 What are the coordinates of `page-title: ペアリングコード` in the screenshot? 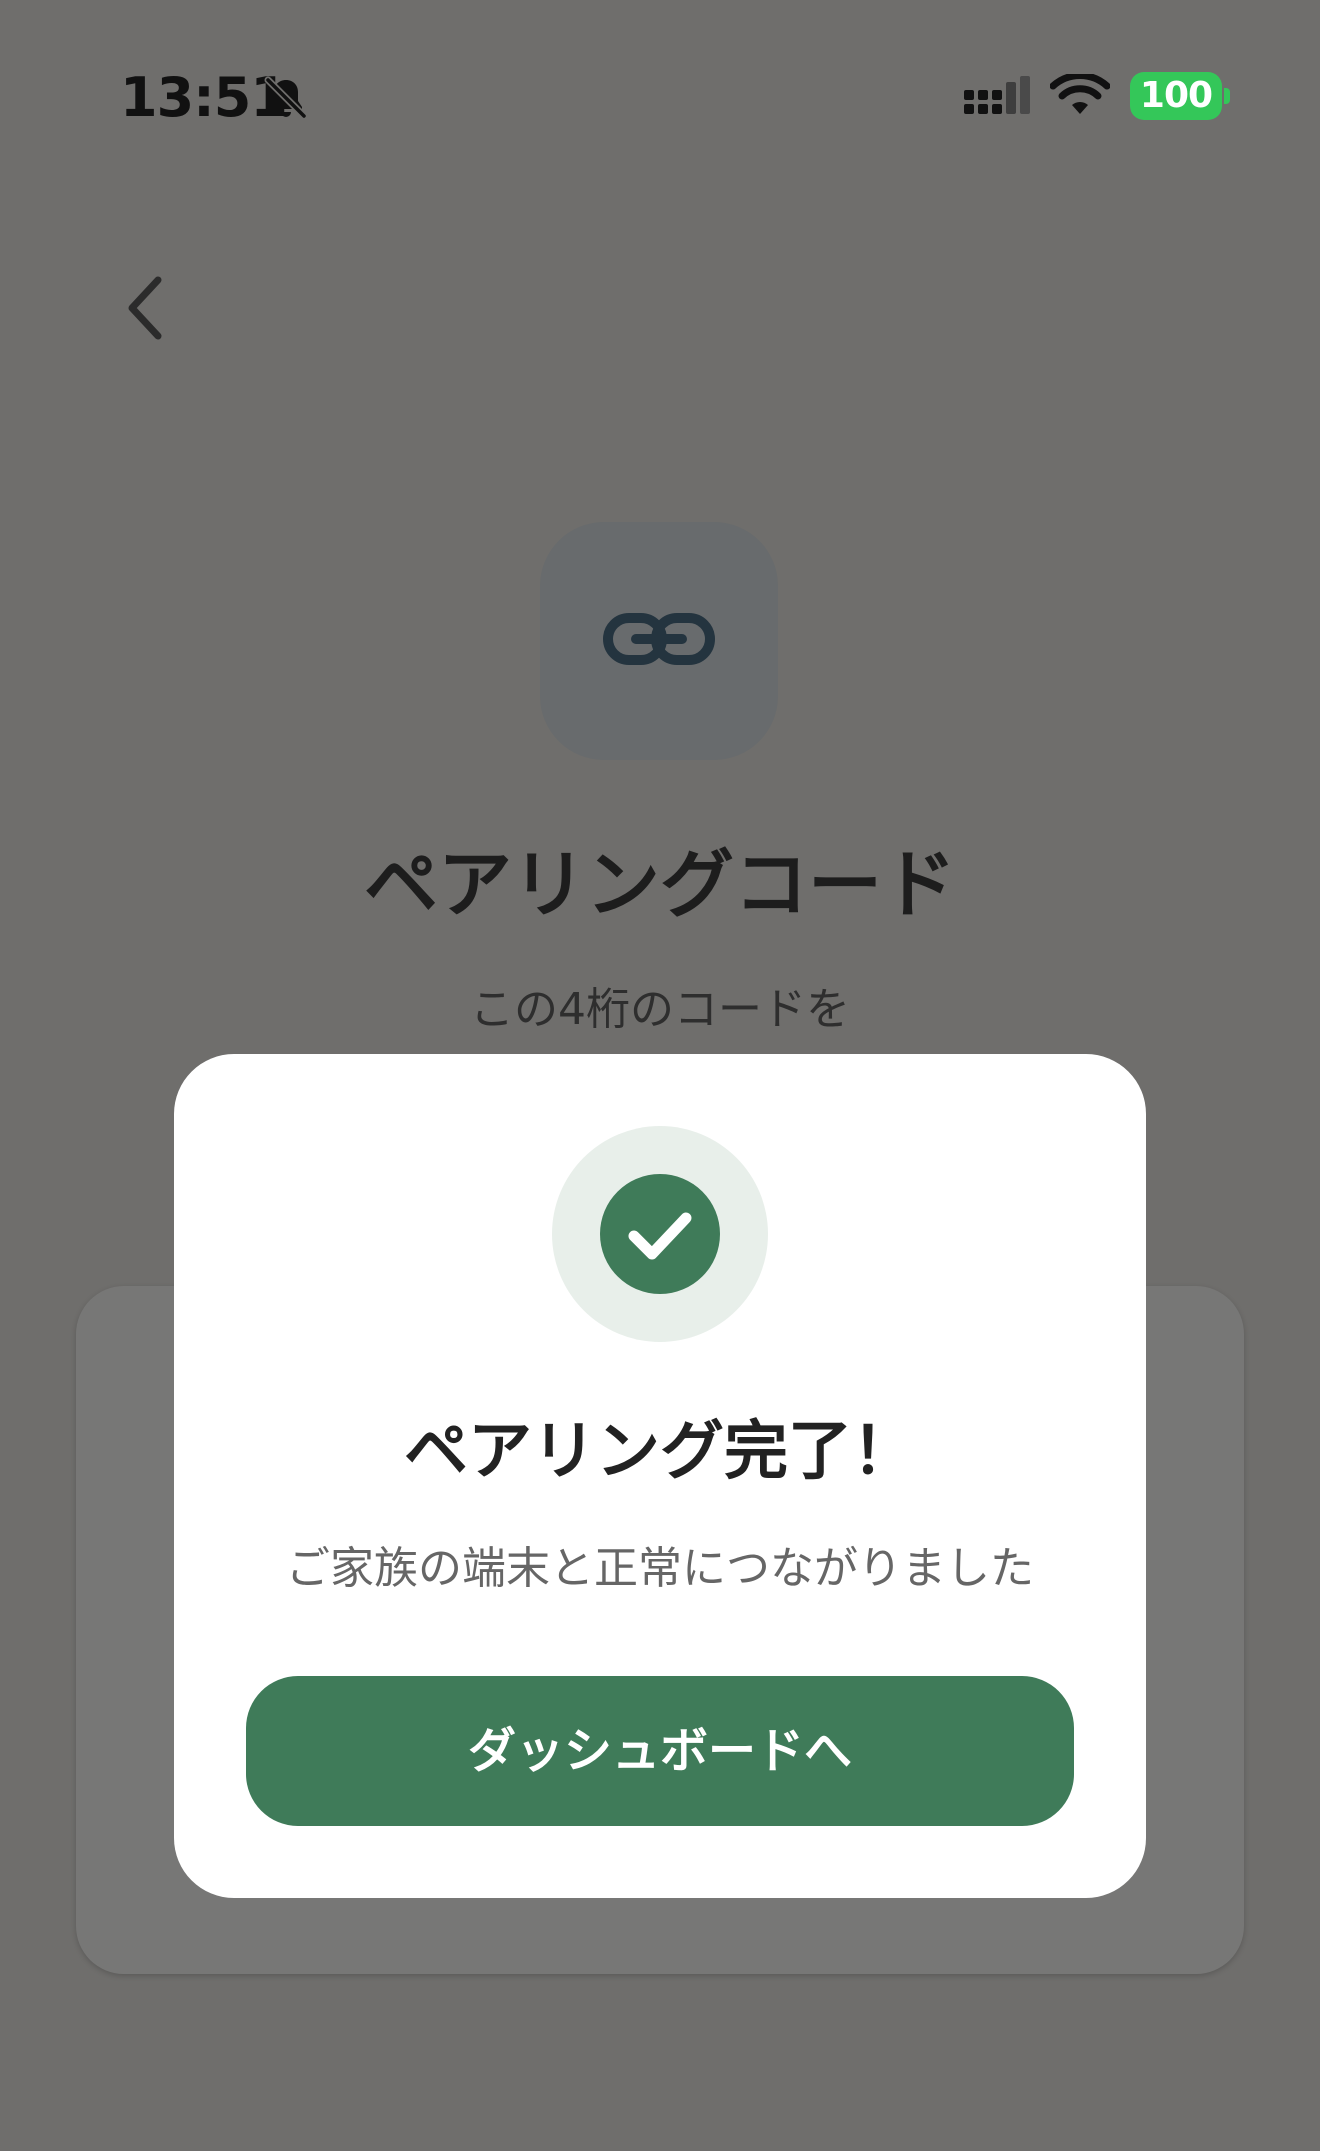 It's located at (660, 885).